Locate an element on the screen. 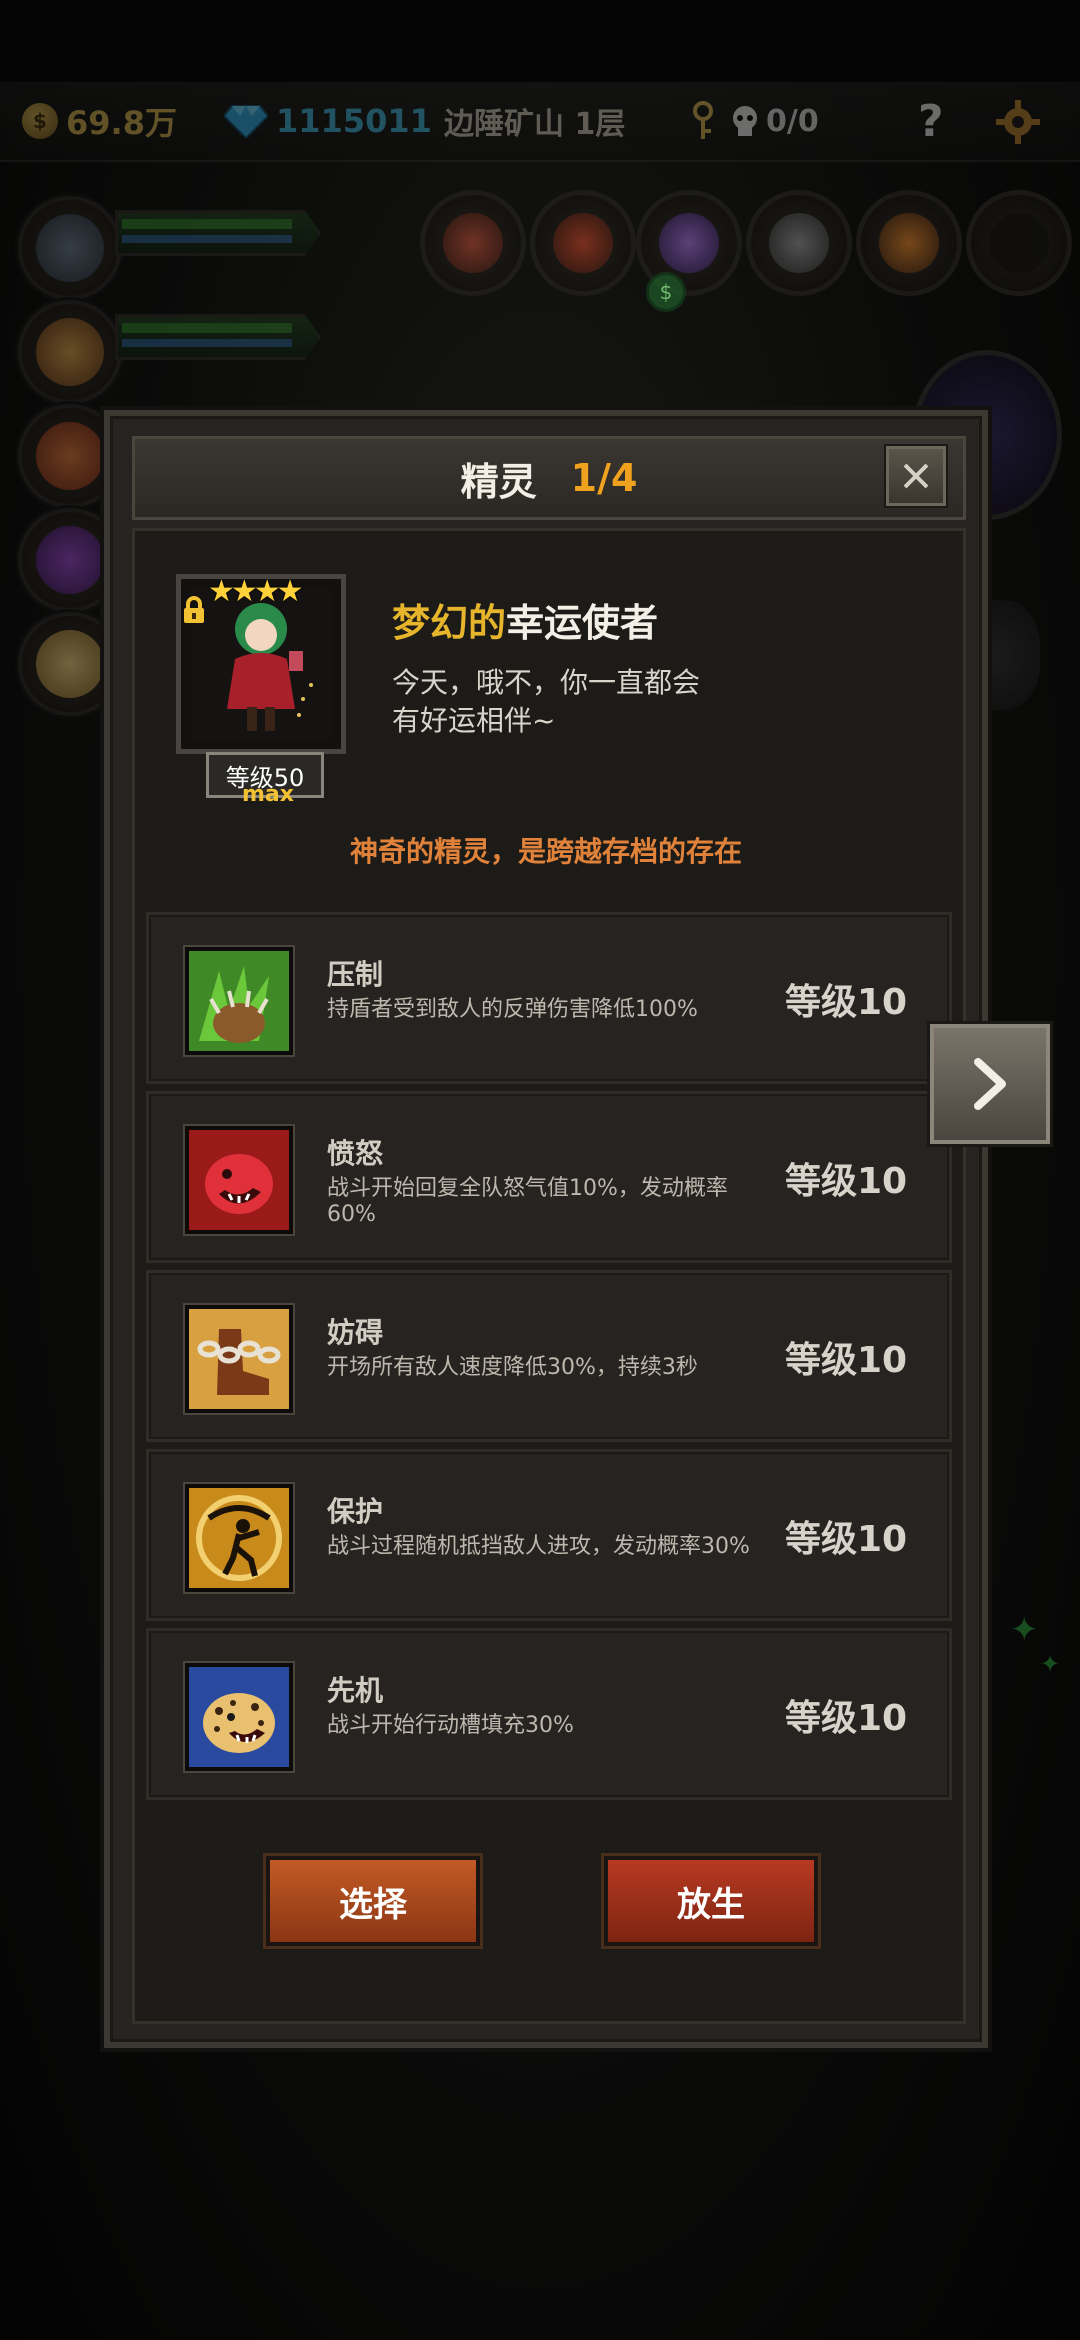  skill-description: 开场所有敌人速度降低30%，持续3秒 is located at coordinates (512, 1367).